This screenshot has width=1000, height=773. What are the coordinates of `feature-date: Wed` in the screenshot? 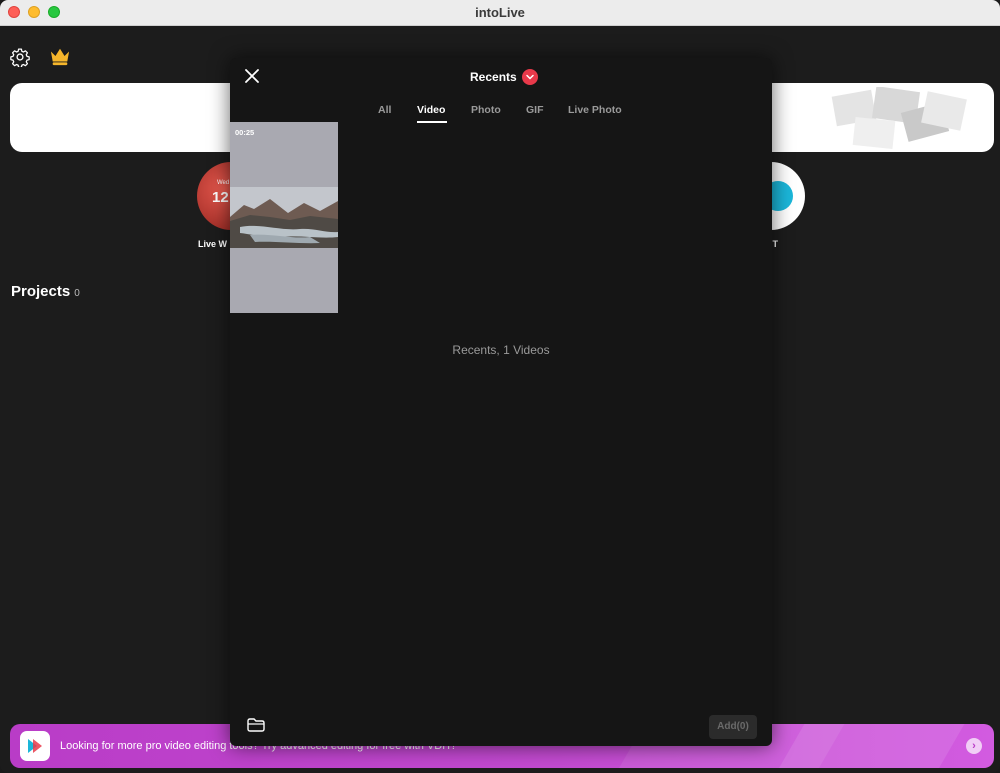 It's located at (223, 183).